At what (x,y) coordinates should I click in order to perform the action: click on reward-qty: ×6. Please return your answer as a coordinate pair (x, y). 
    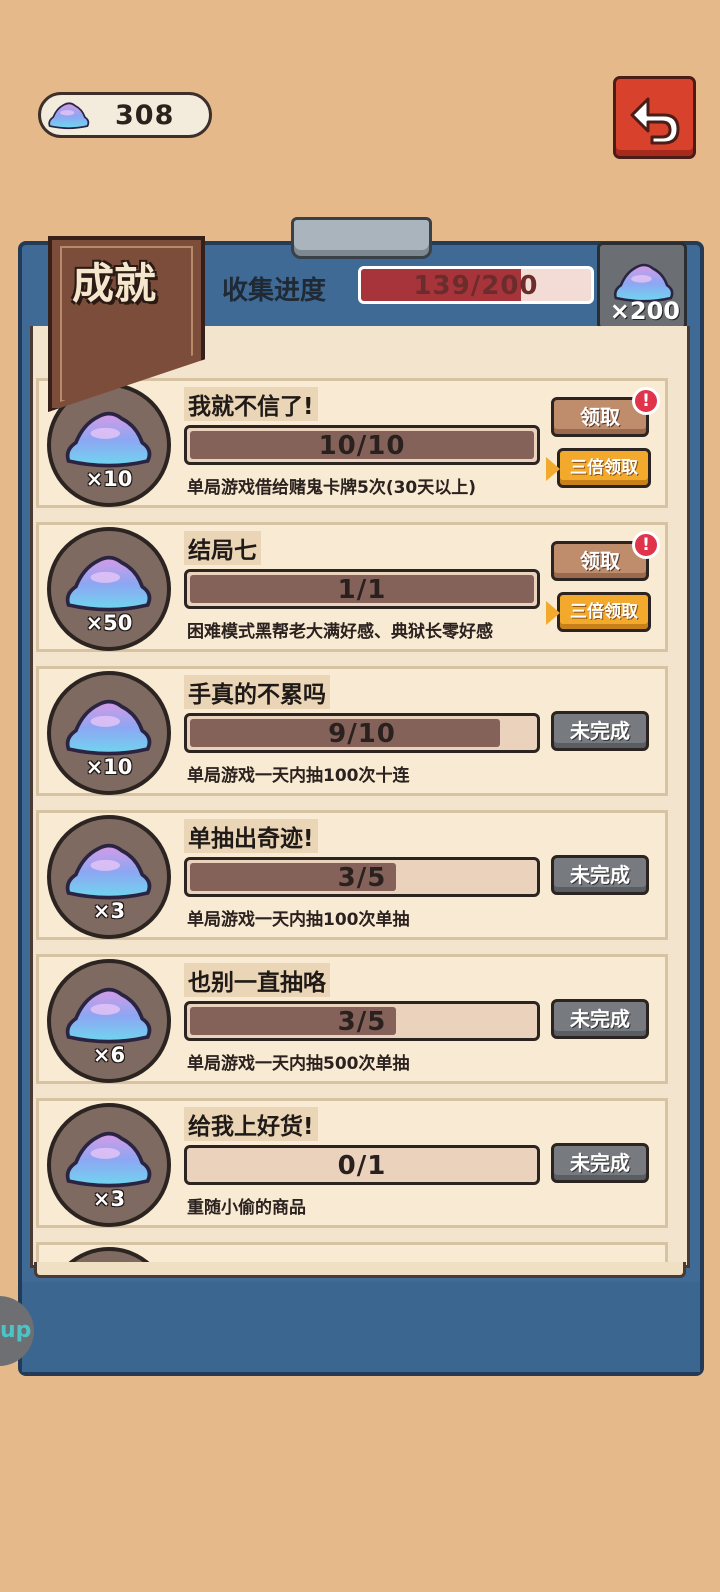
    Looking at the image, I should click on (109, 1055).